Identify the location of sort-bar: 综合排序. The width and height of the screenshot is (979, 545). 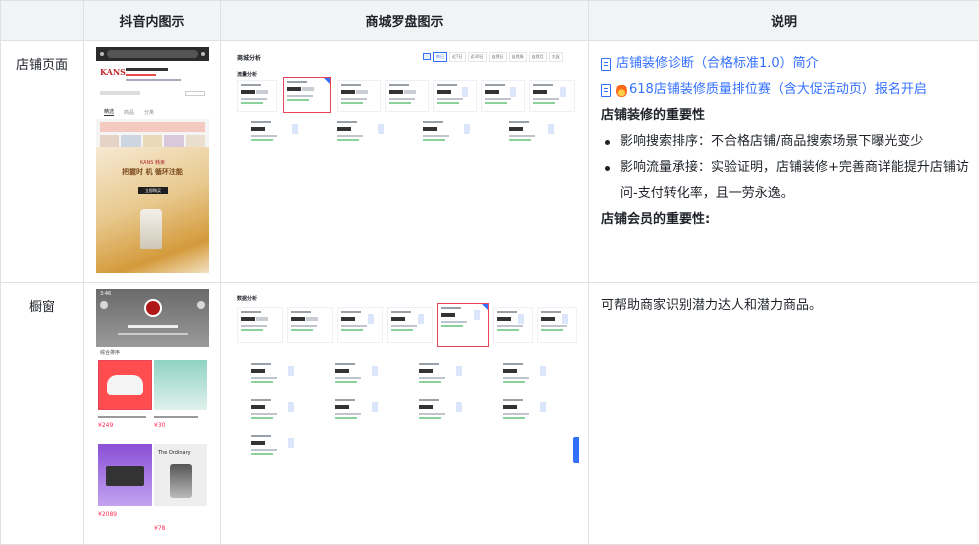
(152, 352).